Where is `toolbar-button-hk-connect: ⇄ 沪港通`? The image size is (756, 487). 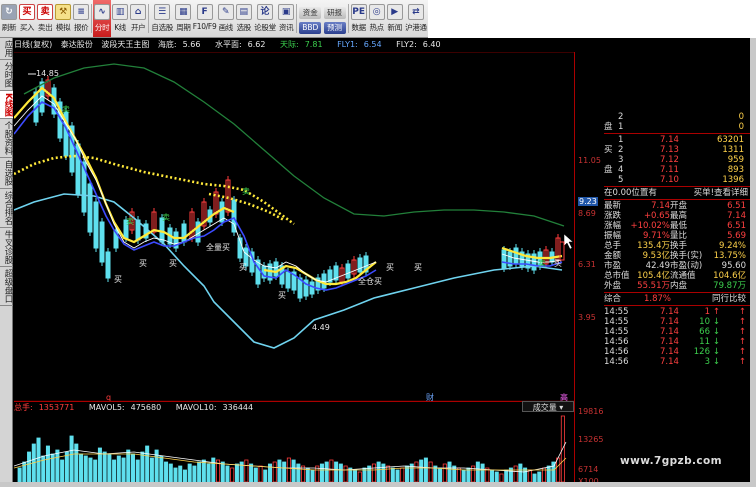 toolbar-button-hk-connect: ⇄ 沪港通 is located at coordinates (416, 18).